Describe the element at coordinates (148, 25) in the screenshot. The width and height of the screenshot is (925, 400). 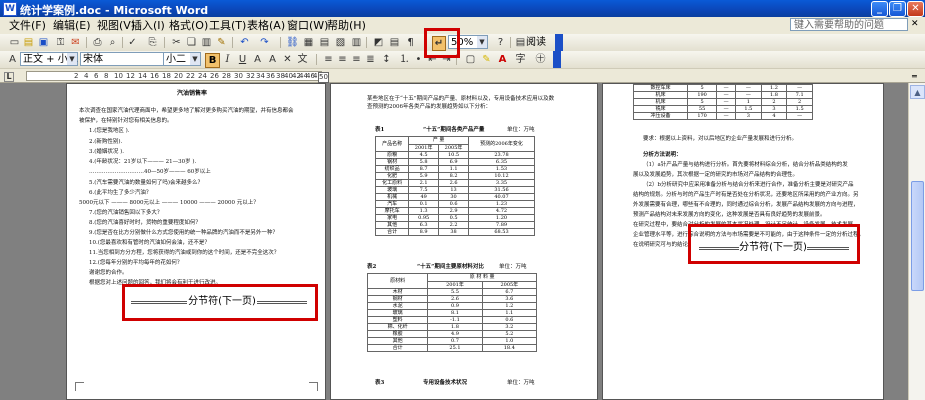
I see `menu-insert: 插入(I)` at that location.